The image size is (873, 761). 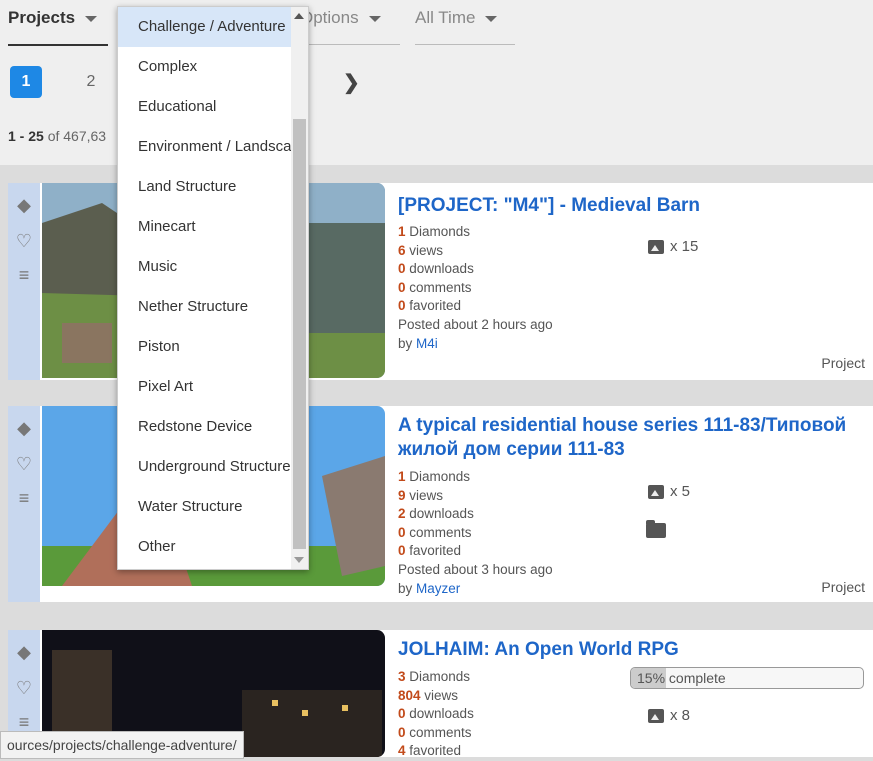 I want to click on author-link: Mayzer, so click(x=438, y=588).